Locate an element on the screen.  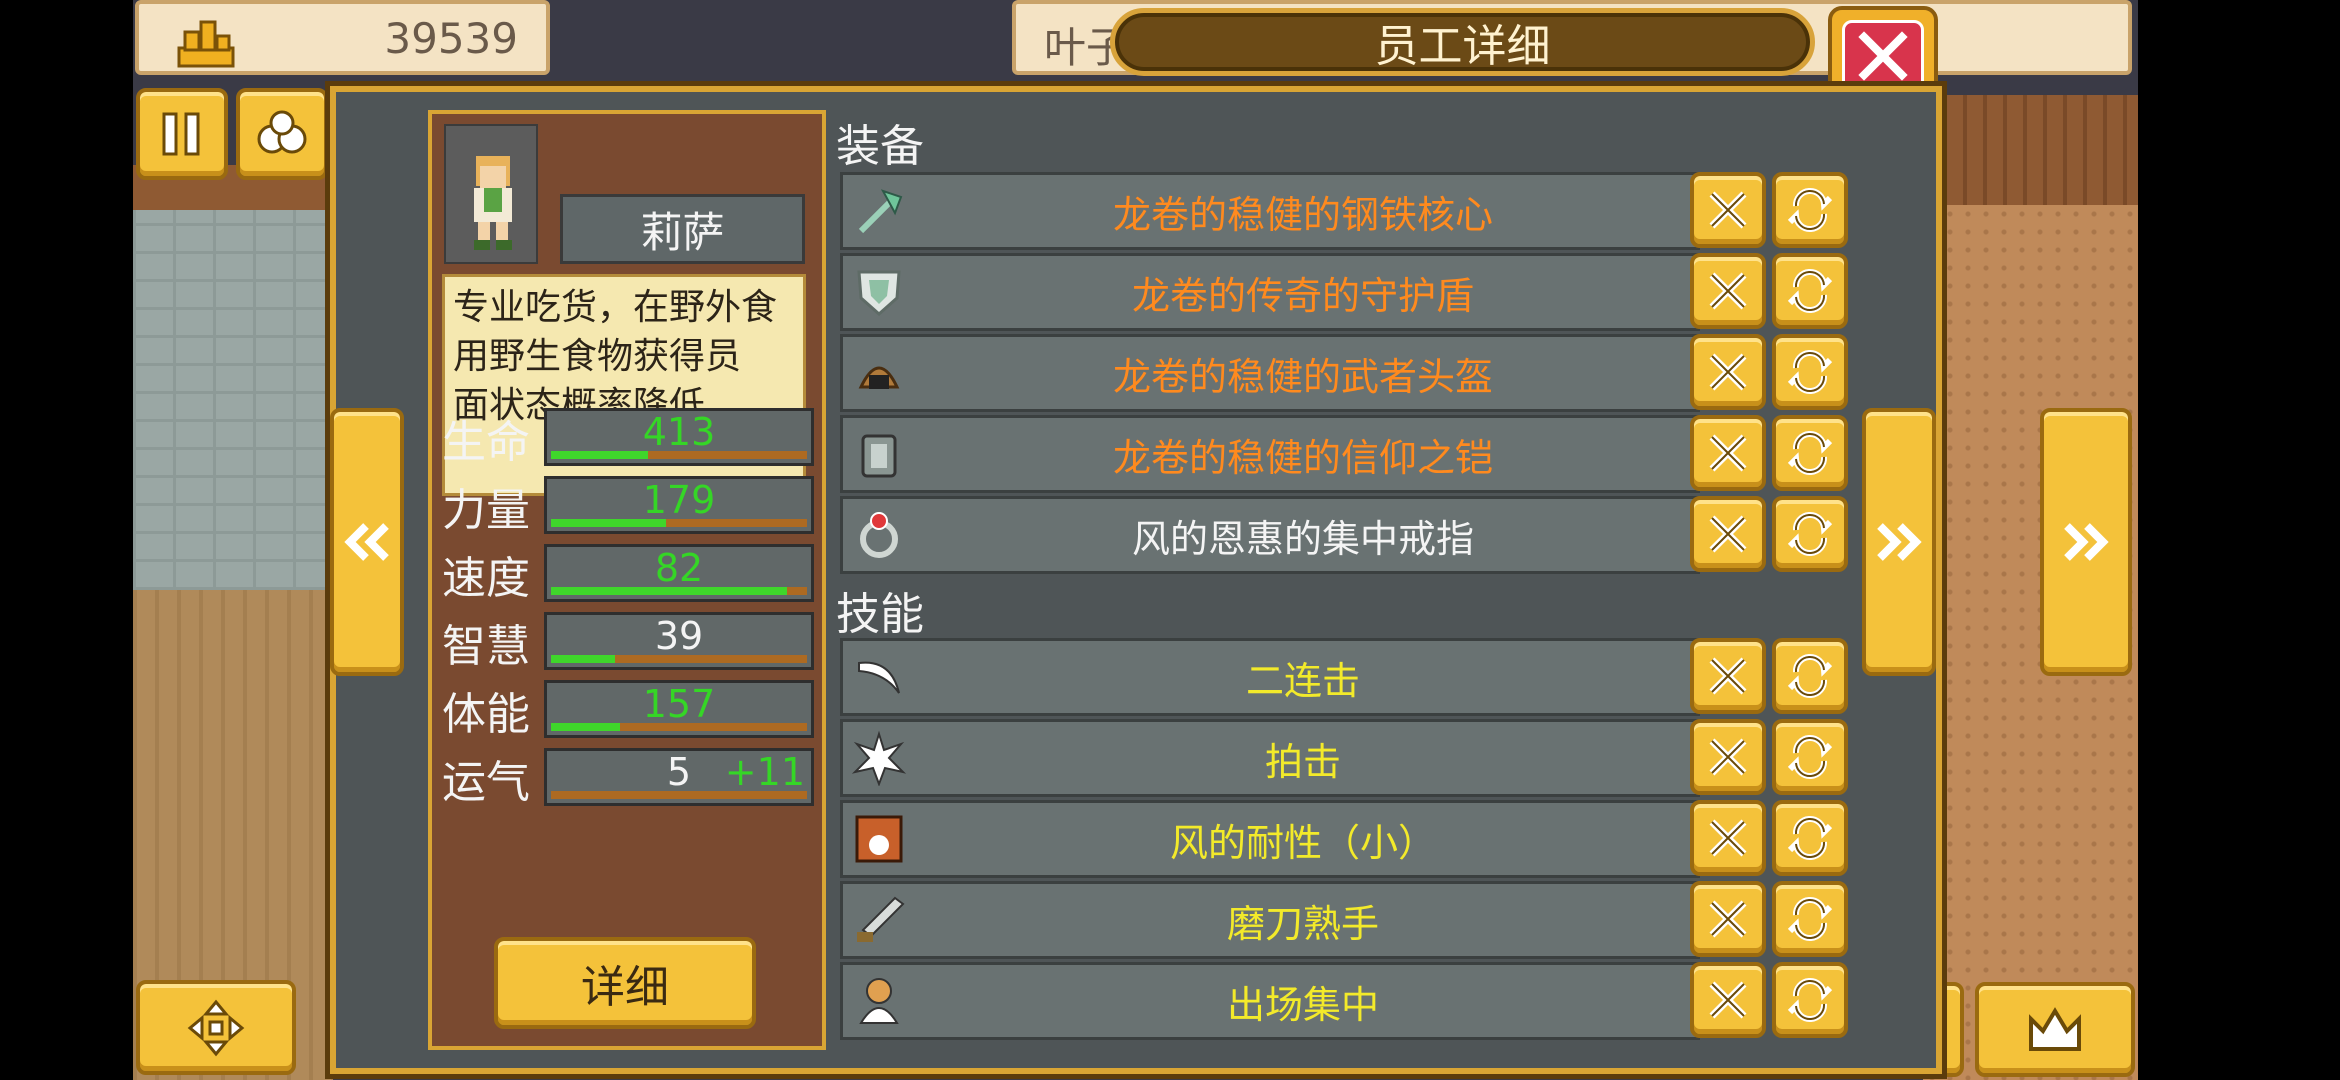
double-chevron-left-icon is located at coordinates (366, 542).